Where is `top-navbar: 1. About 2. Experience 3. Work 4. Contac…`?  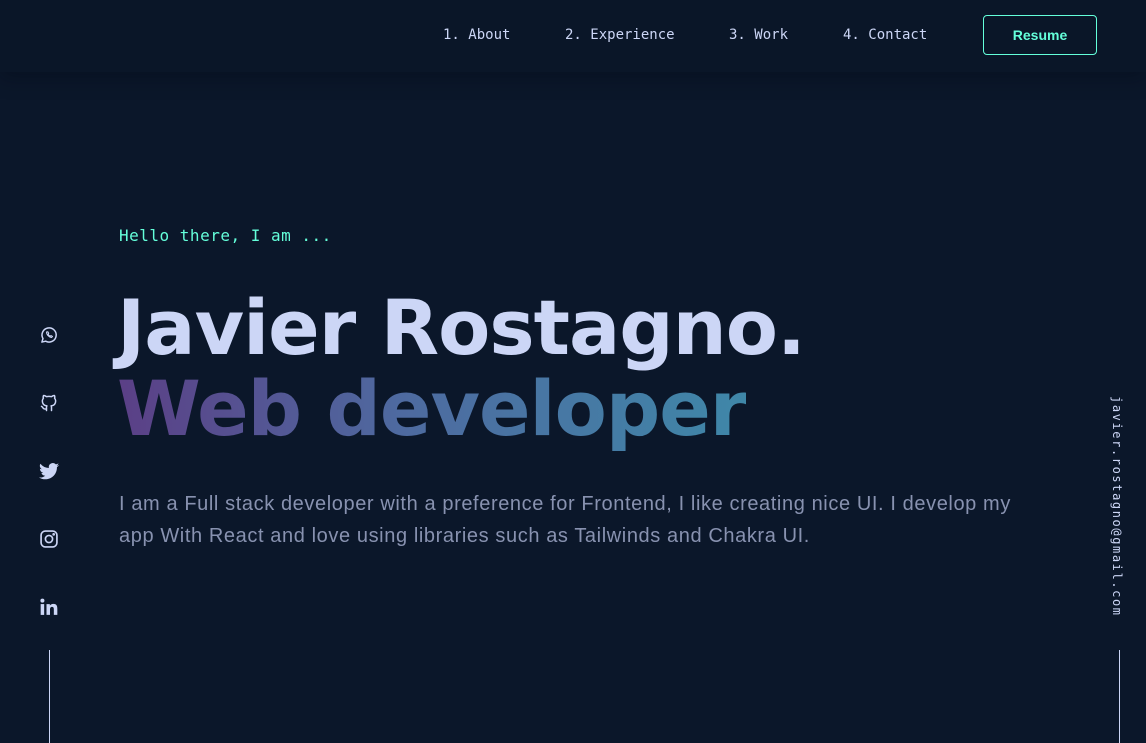
top-navbar: 1. About 2. Experience 3. Work 4. Contac… is located at coordinates (573, 36).